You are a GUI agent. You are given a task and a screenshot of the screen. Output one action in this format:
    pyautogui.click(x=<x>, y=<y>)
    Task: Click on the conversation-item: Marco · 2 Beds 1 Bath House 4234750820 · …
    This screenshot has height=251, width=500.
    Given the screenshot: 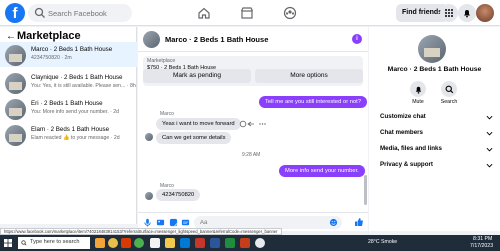 What is the action you would take?
    pyautogui.click(x=68, y=54)
    